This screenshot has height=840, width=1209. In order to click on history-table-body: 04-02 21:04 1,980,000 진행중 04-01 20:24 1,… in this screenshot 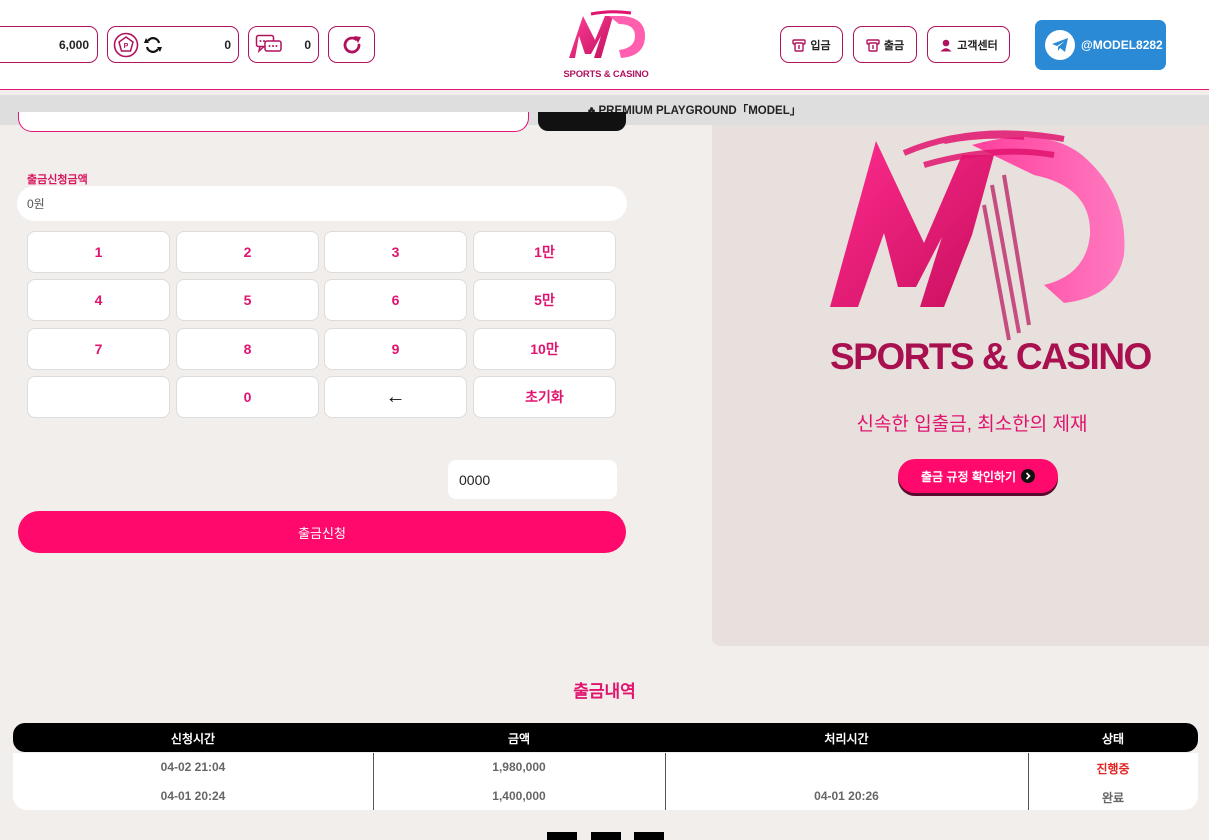, I will do `click(605, 781)`.